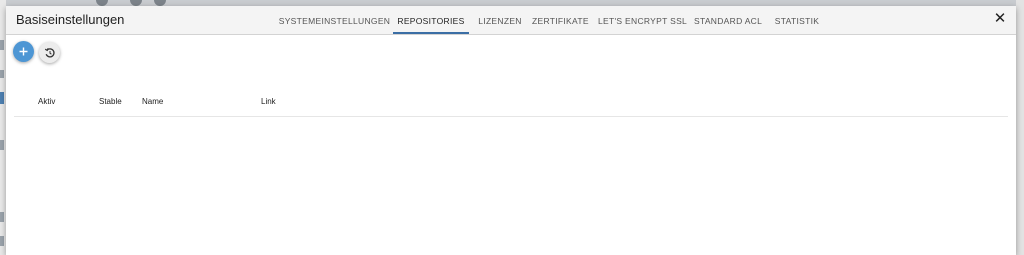  What do you see at coordinates (152, 101) in the screenshot?
I see `column-header-name: Name` at bounding box center [152, 101].